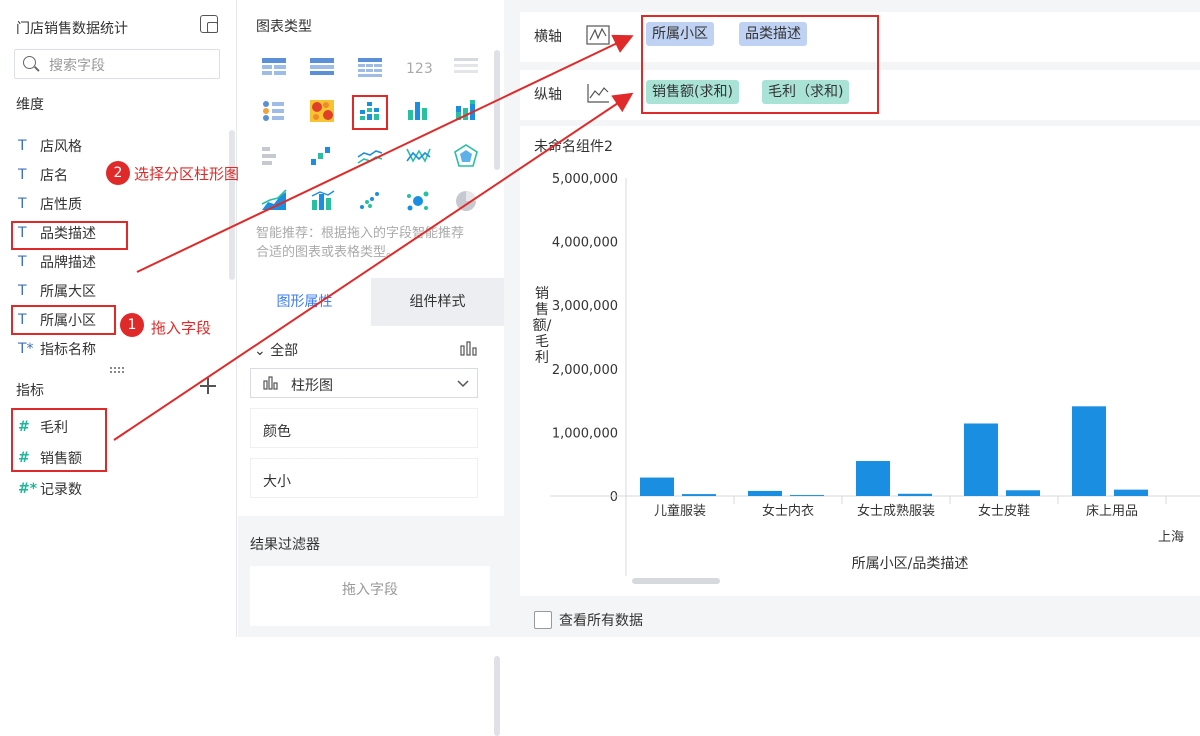  I want to click on result-filter-title: 结果过滤器, so click(285, 545).